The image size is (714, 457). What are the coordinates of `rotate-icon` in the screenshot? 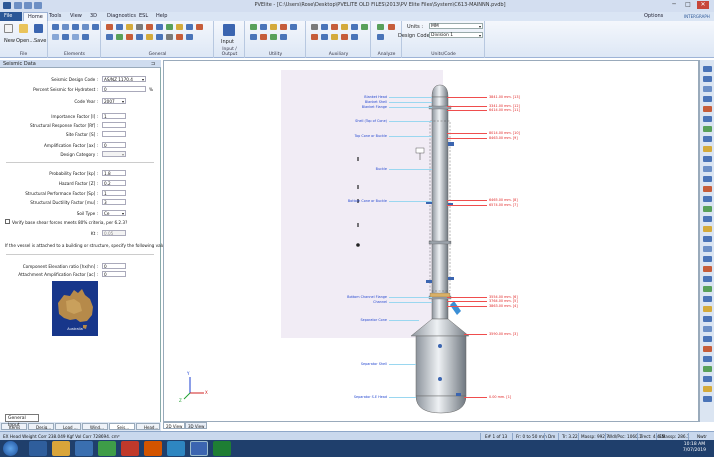 It's located at (707, 89).